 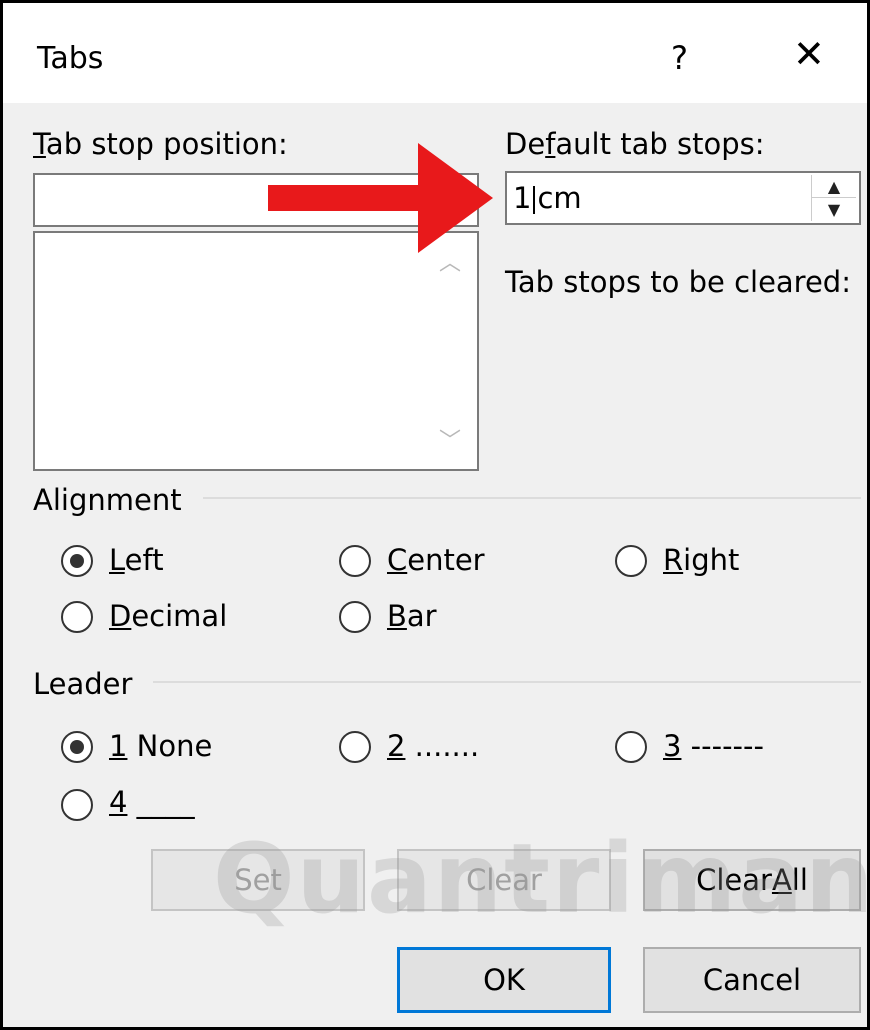 I want to click on tab-stops-to-be-cleared-label: Tab stops to be cleared:, so click(x=678, y=282).